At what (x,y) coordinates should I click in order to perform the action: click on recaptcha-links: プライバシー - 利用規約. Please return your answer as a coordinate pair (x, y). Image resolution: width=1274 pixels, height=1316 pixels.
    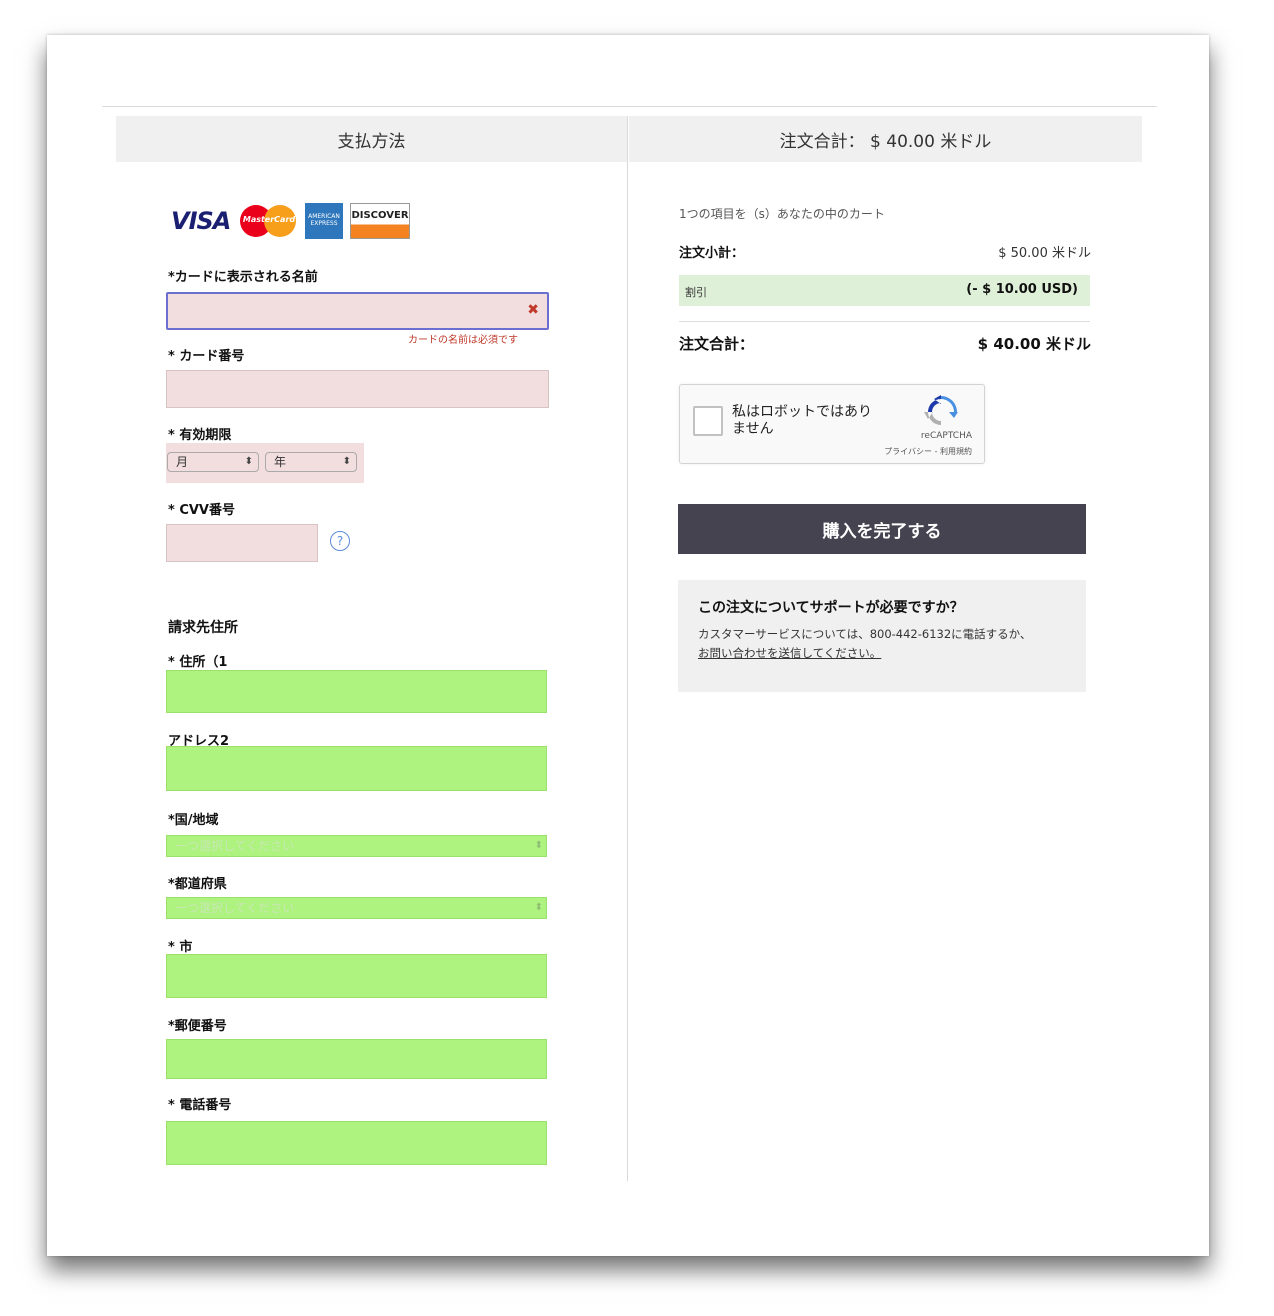
    Looking at the image, I should click on (928, 451).